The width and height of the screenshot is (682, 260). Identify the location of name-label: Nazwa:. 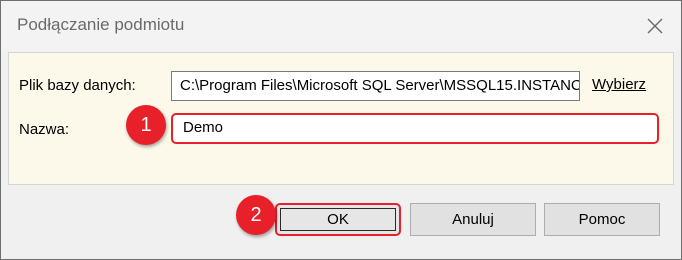
(44, 129).